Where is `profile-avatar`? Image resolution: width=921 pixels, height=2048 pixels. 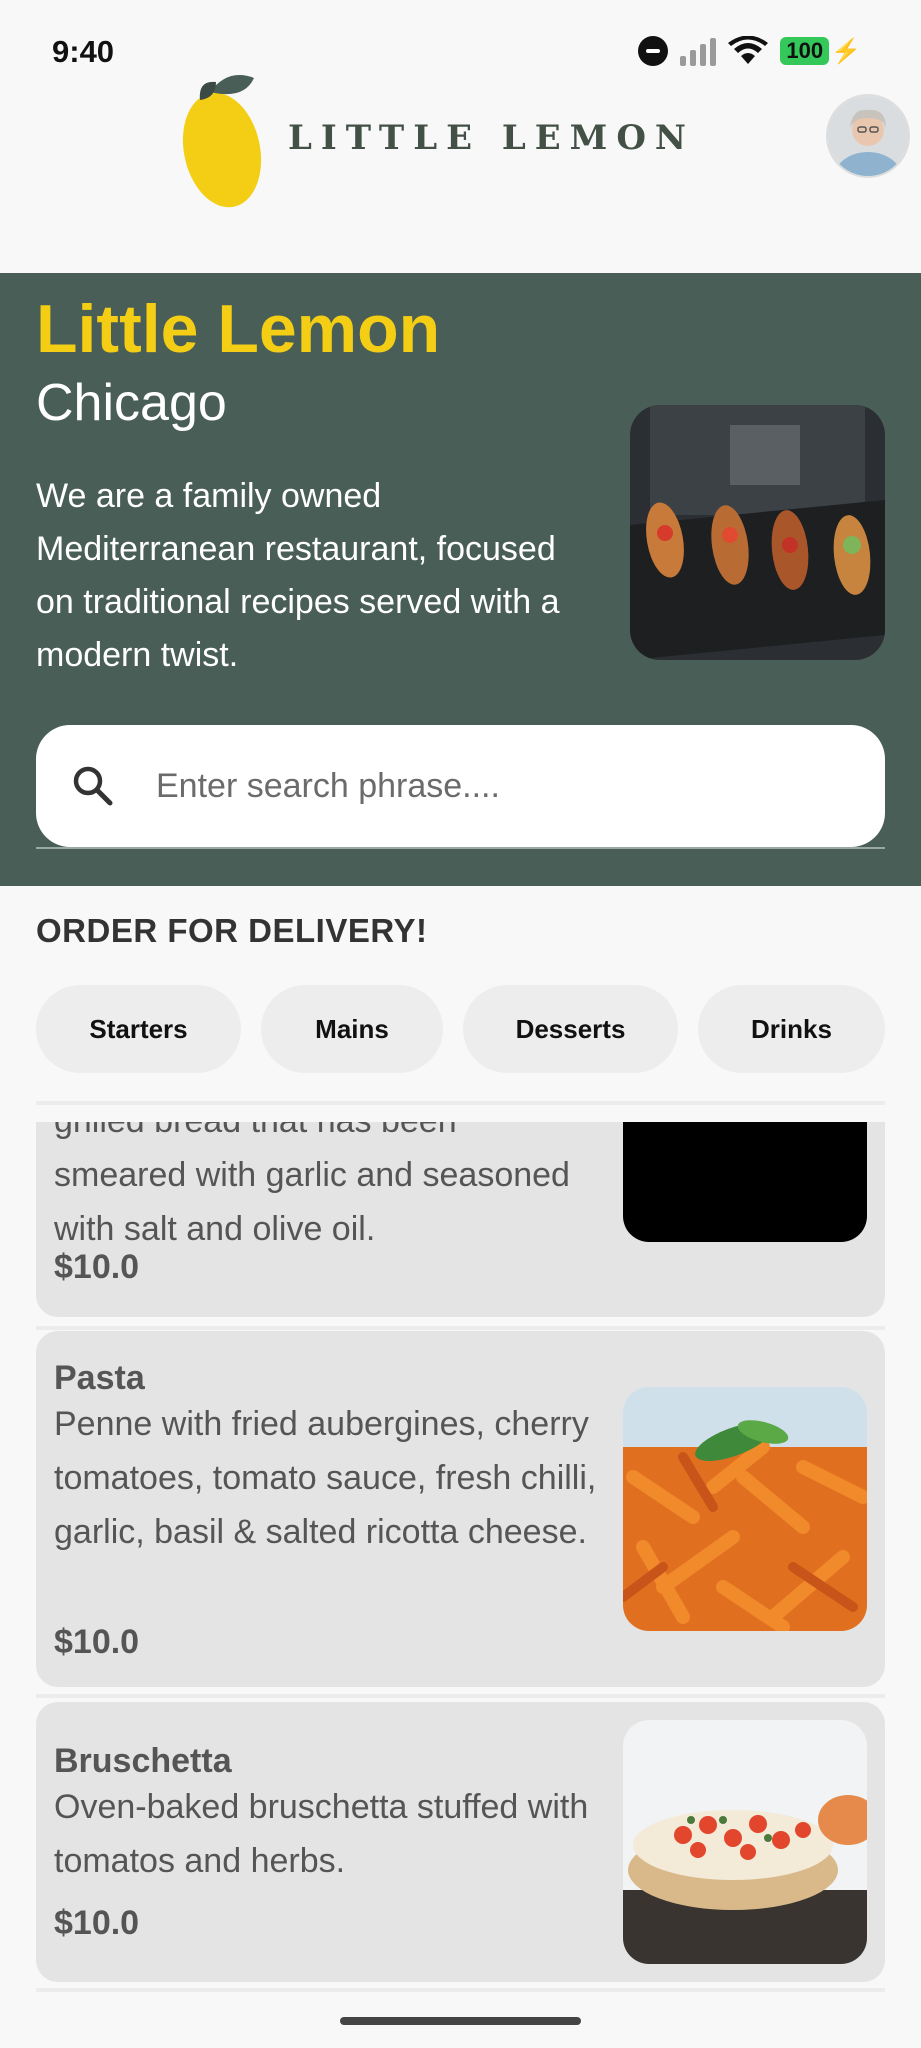
profile-avatar is located at coordinates (868, 136).